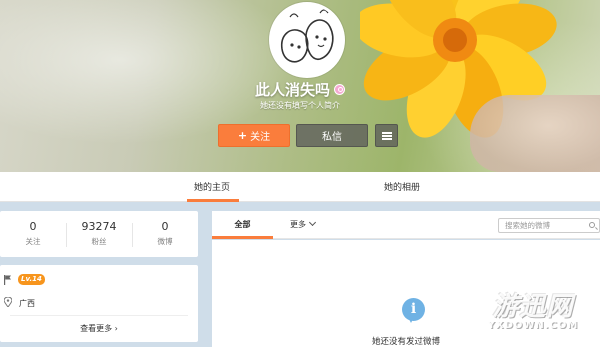  Describe the element at coordinates (549, 225) in the screenshot. I see `search-input` at that location.